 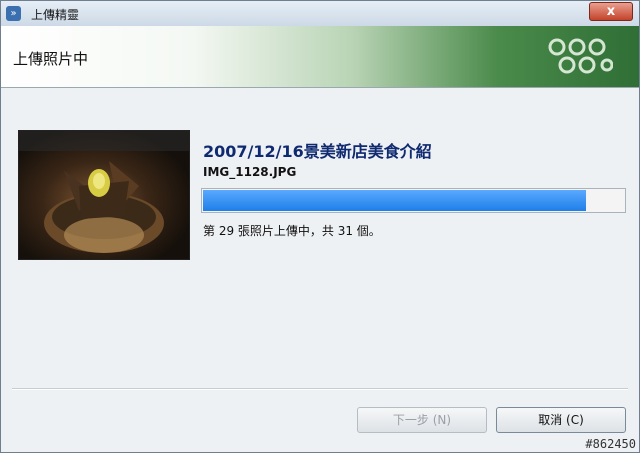 What do you see at coordinates (610, 444) in the screenshot?
I see `watermark-text: #862450` at bounding box center [610, 444].